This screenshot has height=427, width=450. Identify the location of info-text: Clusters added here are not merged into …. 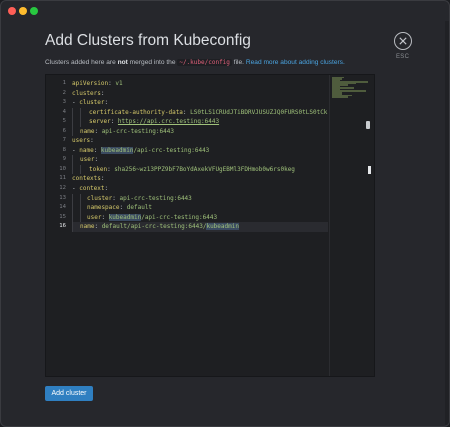
(195, 62).